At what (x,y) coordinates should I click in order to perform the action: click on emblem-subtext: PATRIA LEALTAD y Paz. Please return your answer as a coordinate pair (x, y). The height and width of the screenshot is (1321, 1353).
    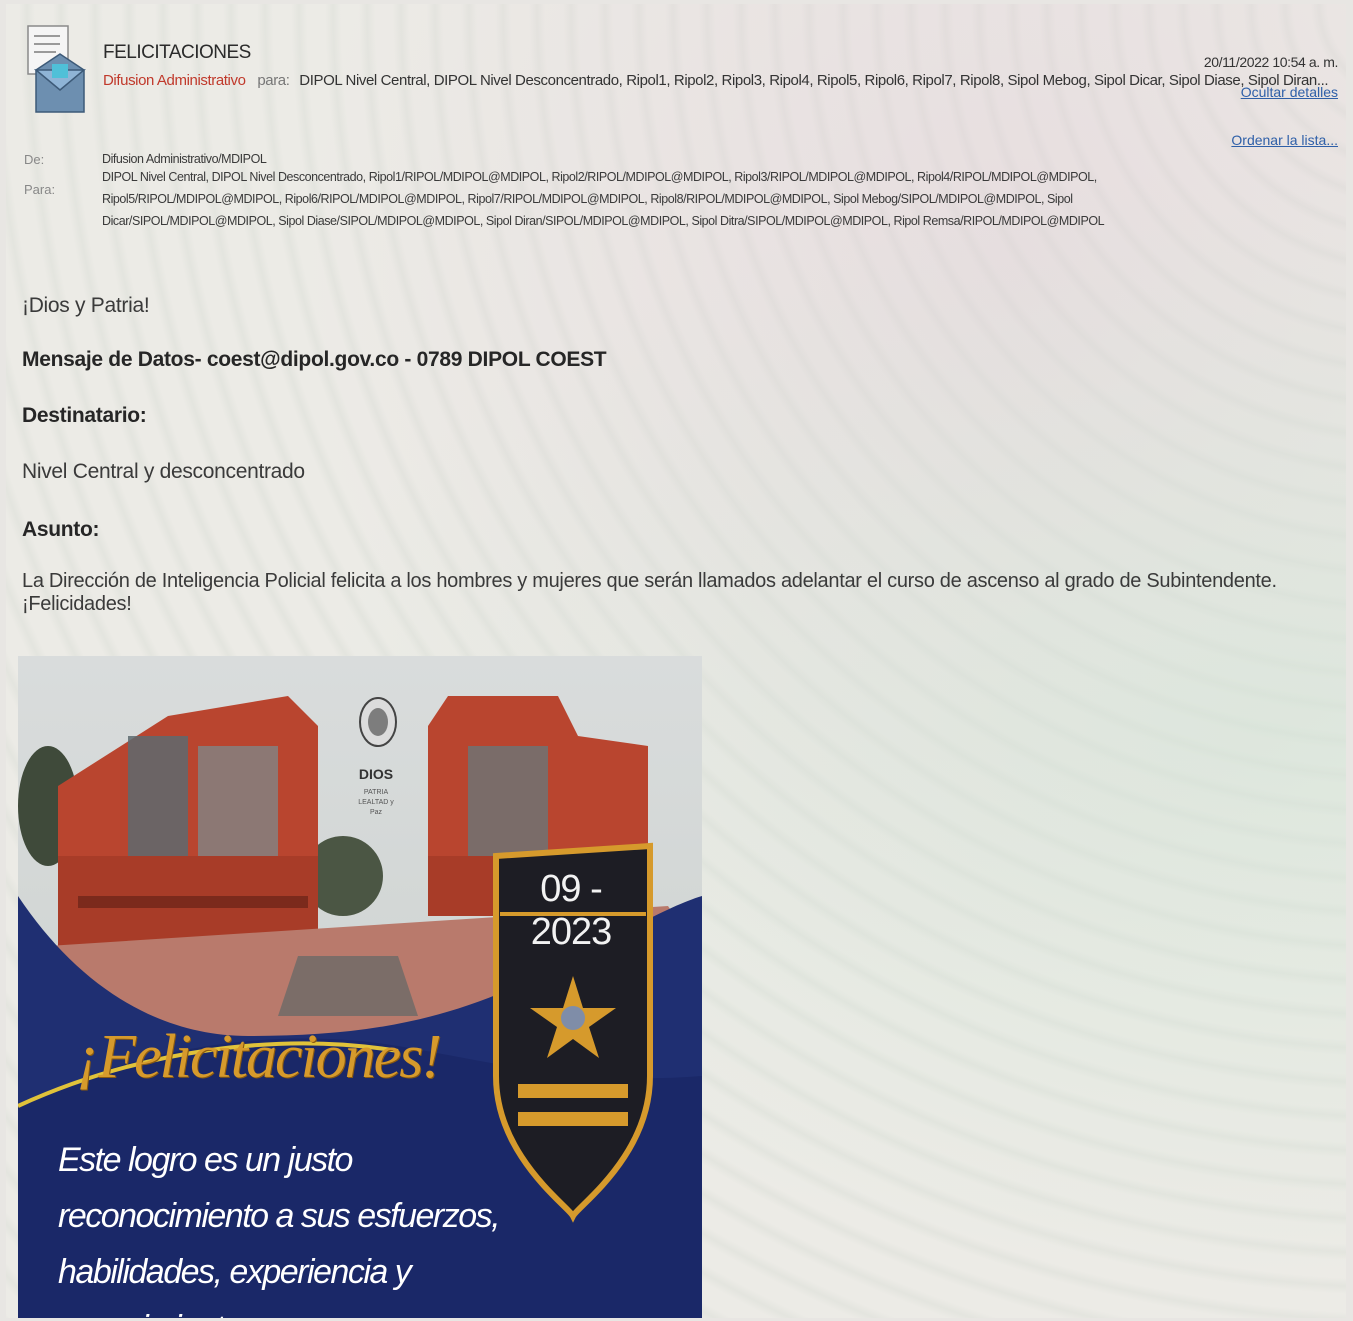
    Looking at the image, I should click on (376, 802).